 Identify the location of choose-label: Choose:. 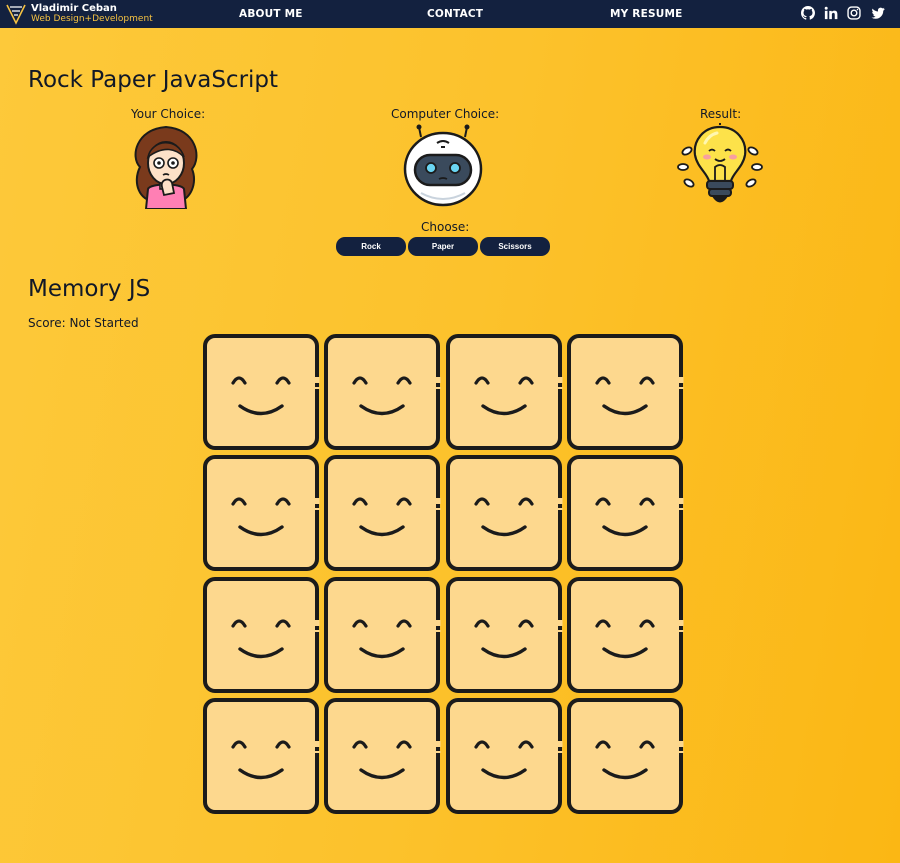
(445, 227).